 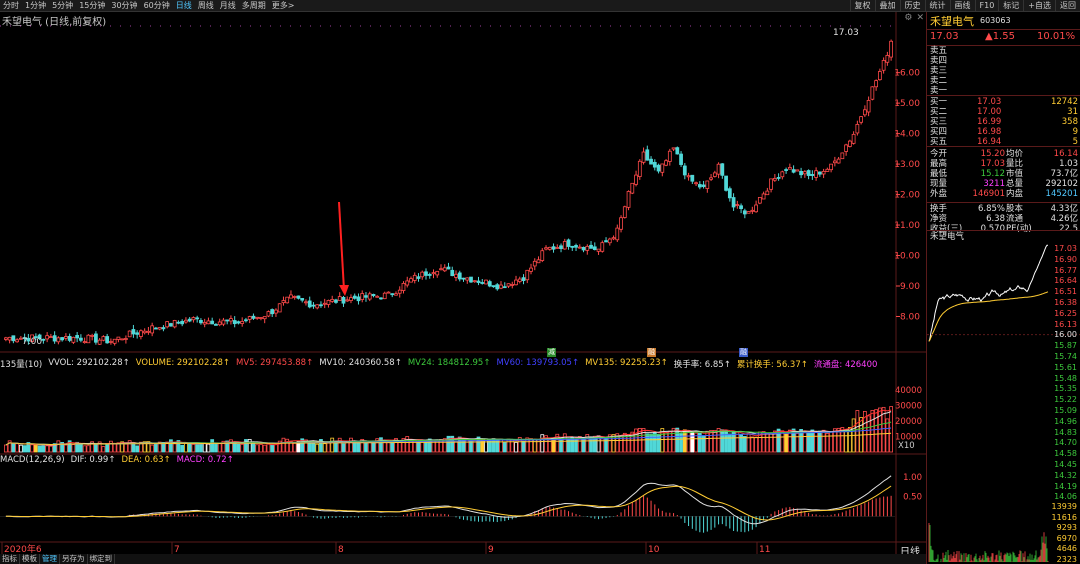 I want to click on stat-value-2: 4.26亿, so click(x=1064, y=219).